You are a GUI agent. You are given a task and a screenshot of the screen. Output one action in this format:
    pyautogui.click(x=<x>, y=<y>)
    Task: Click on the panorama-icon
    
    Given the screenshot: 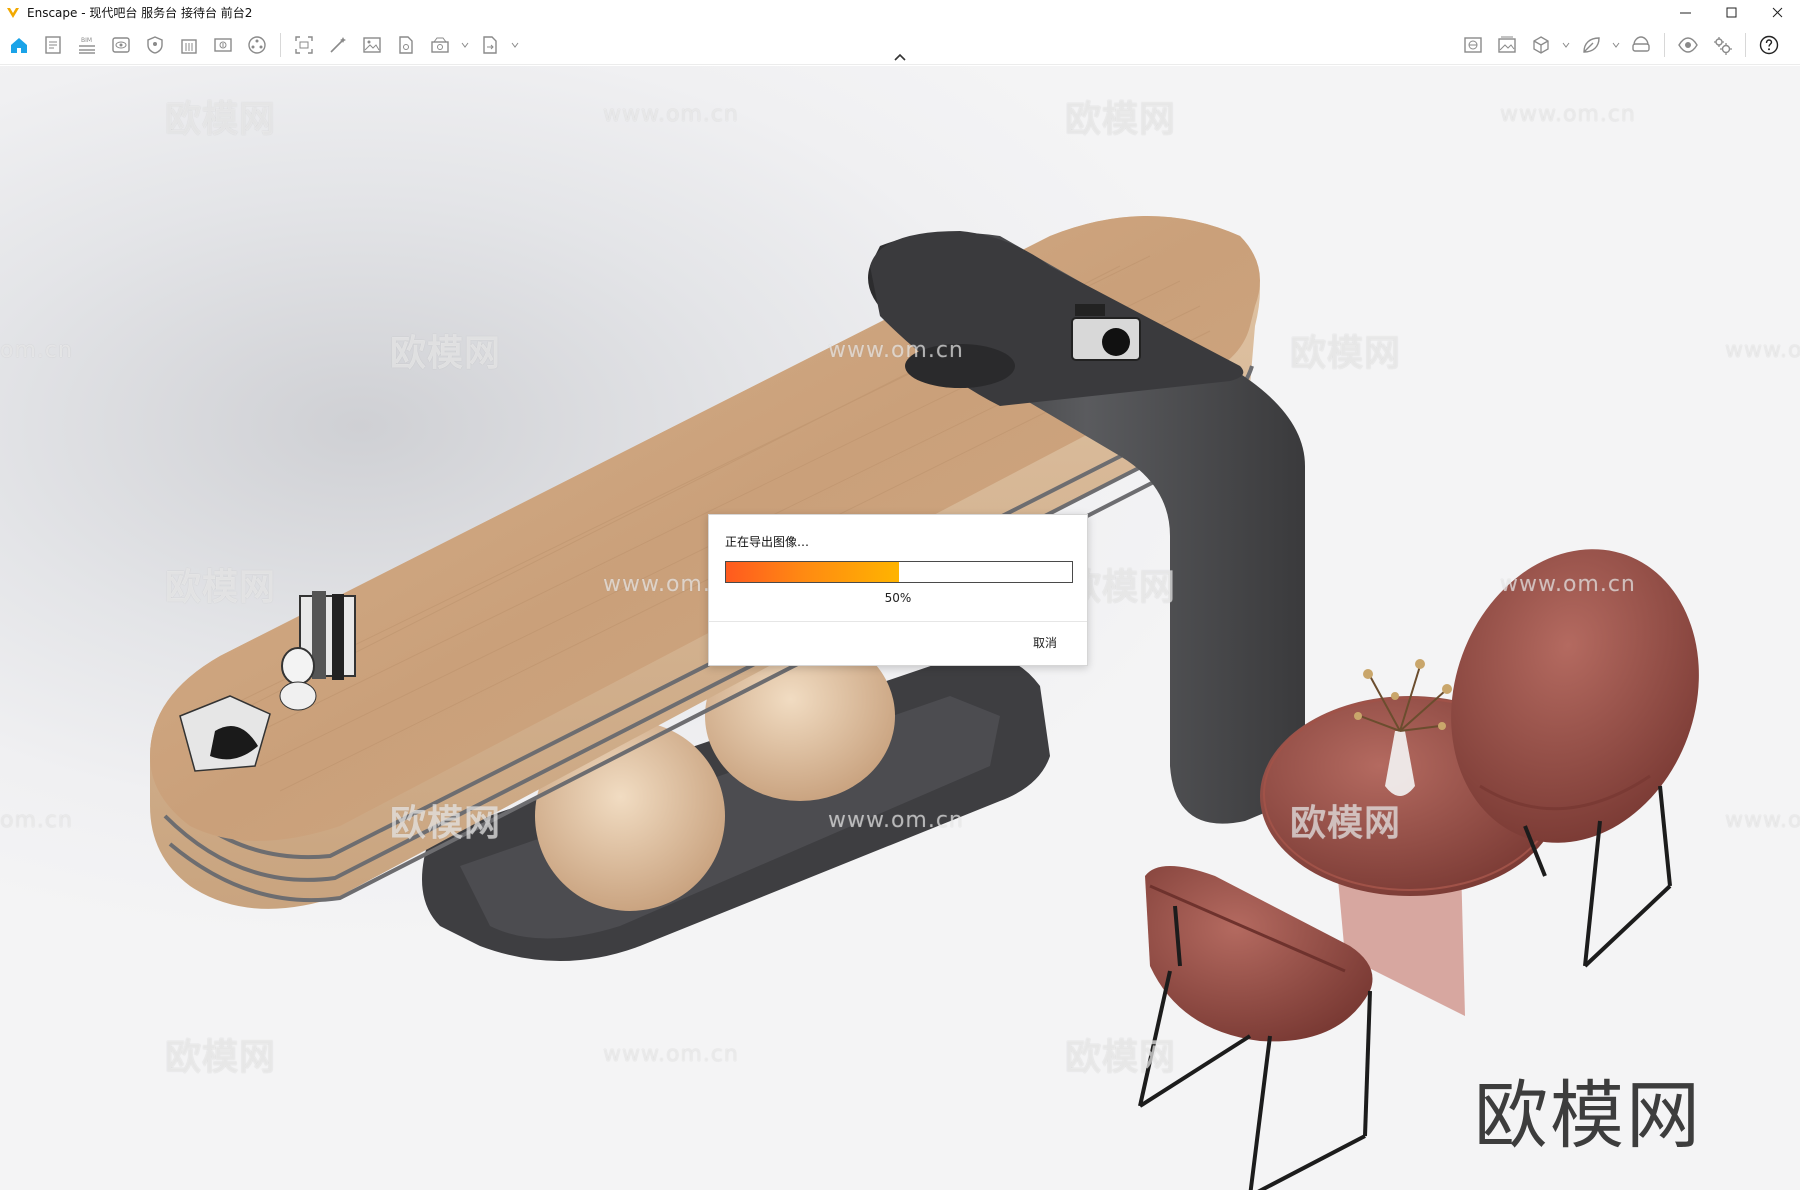 What is the action you would take?
    pyautogui.click(x=1473, y=45)
    